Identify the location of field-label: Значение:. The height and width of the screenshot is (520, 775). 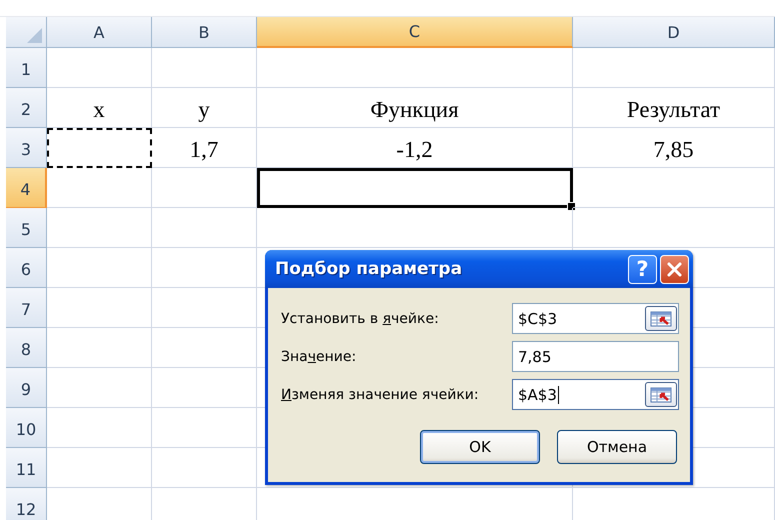
(319, 356).